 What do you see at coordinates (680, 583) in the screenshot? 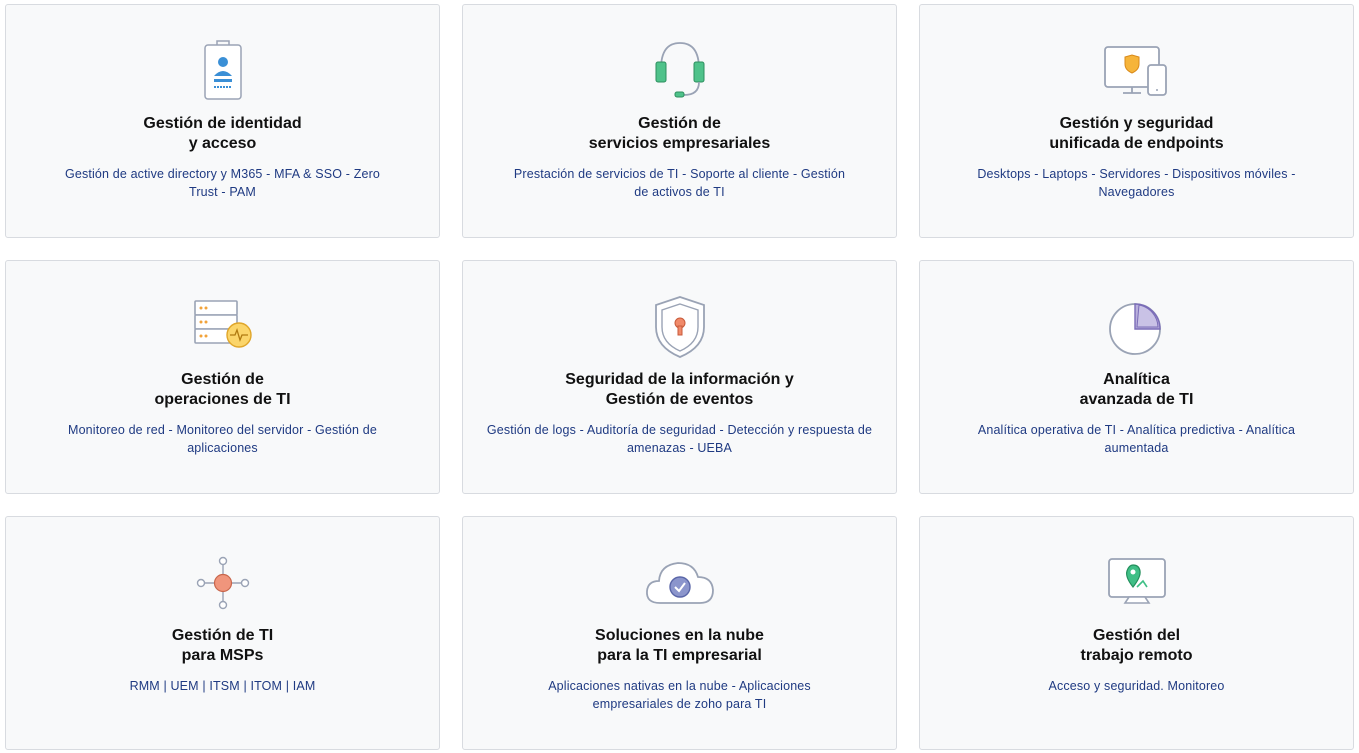
I see `cloud-check-icon` at bounding box center [680, 583].